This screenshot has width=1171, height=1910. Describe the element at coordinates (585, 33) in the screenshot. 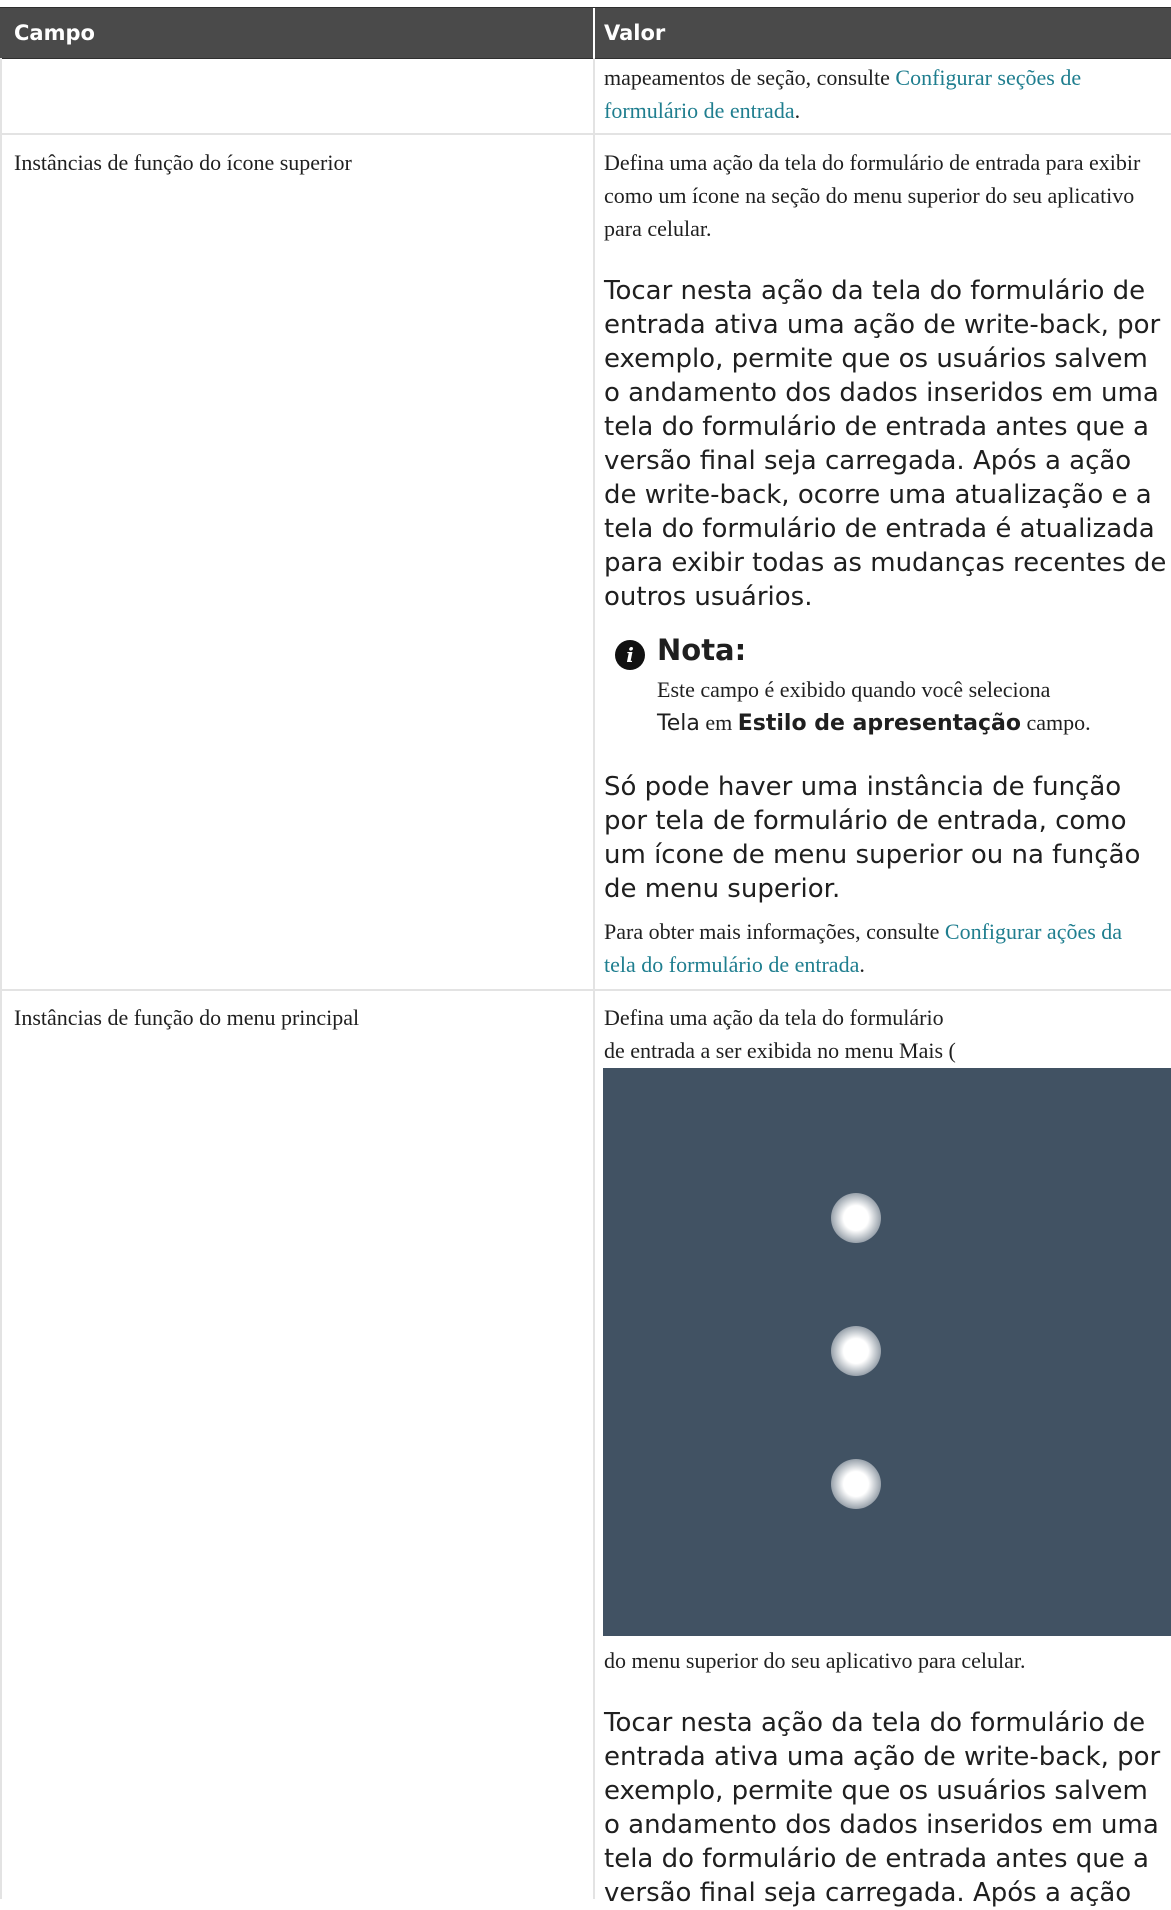

I see `table-header: Campo Valor` at that location.